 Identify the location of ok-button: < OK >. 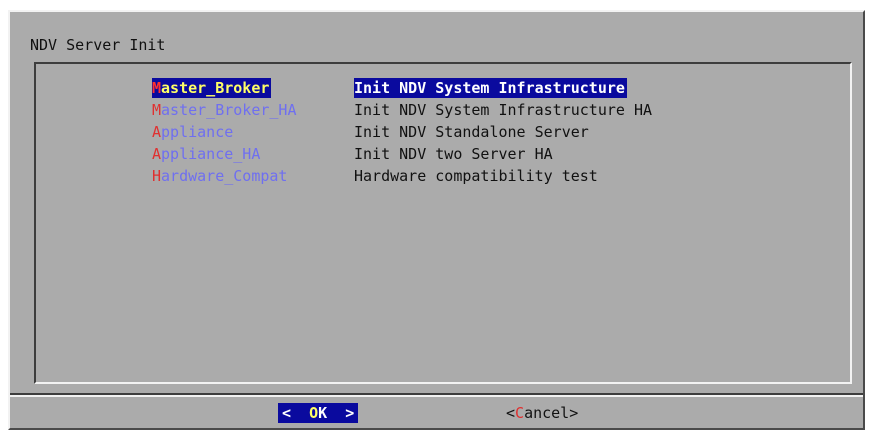
(318, 413).